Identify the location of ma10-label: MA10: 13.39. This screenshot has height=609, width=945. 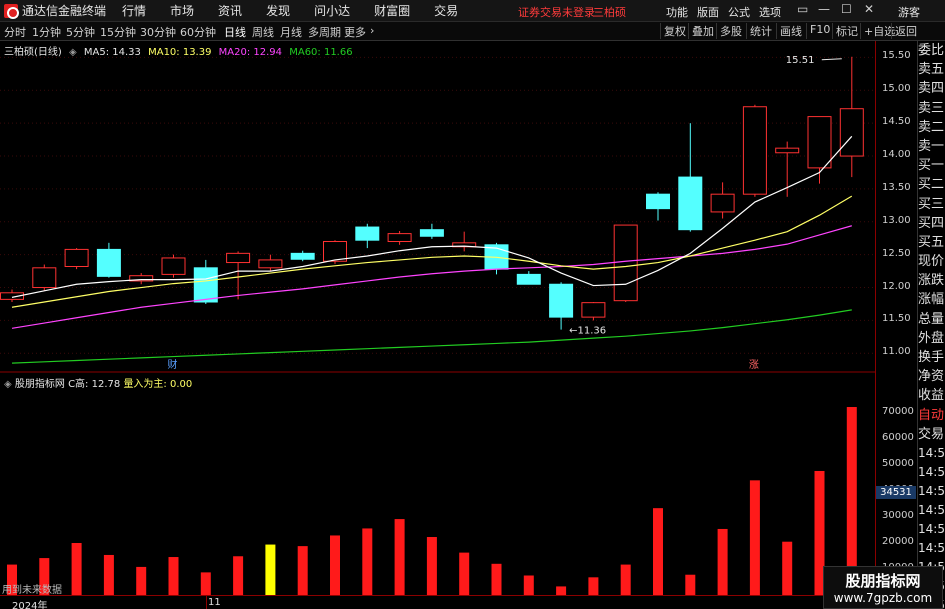
(180, 52).